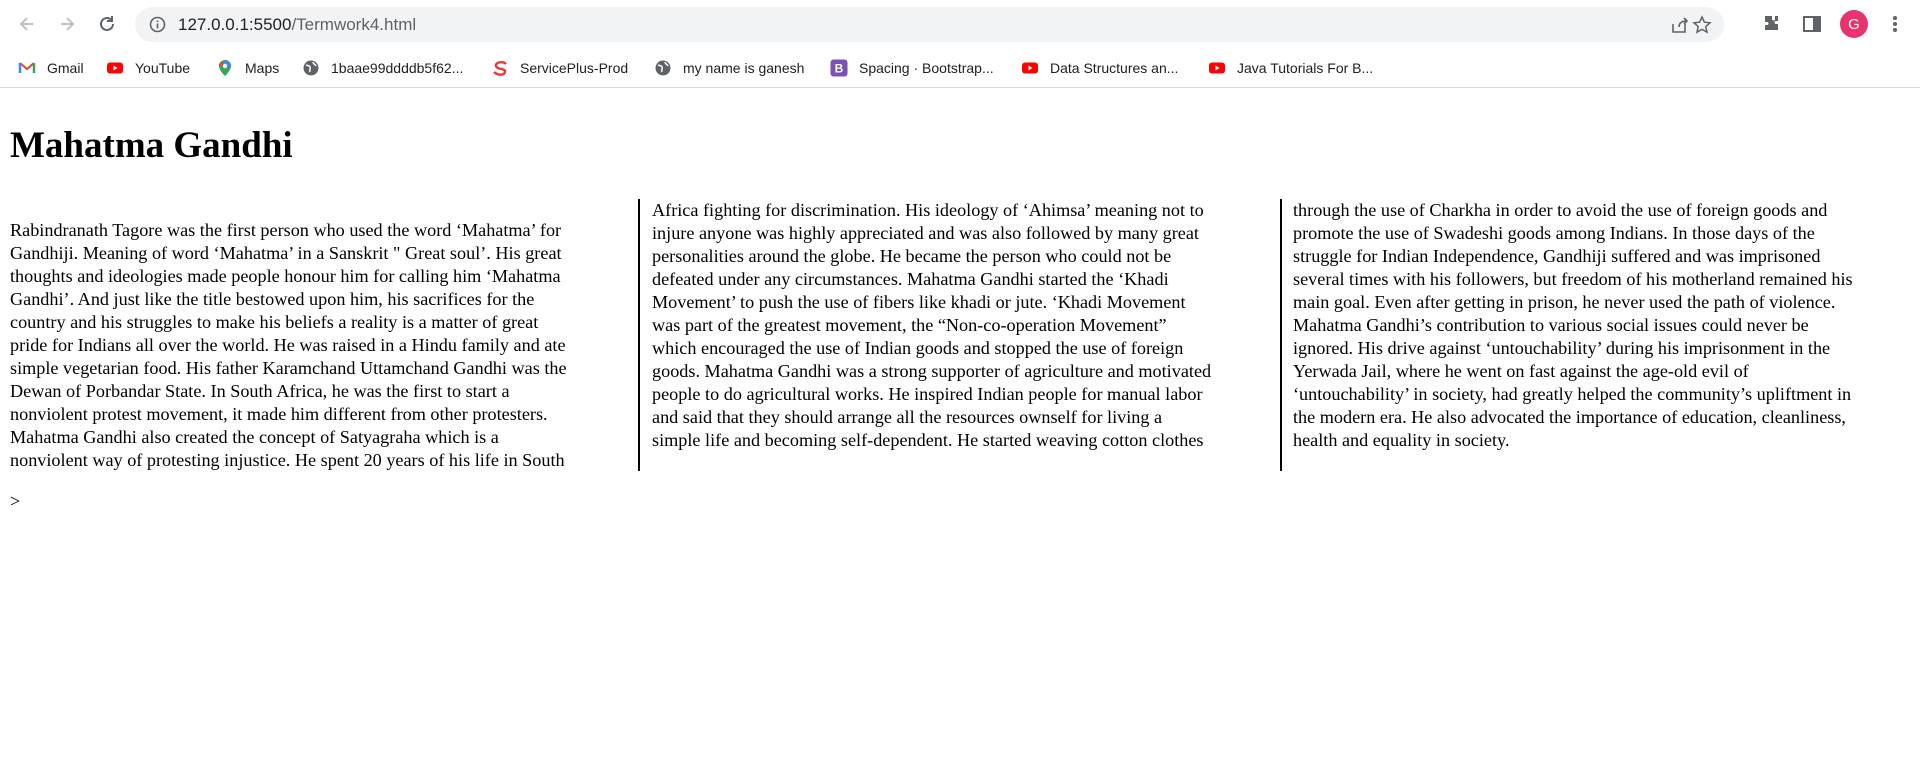 The width and height of the screenshot is (1920, 763). What do you see at coordinates (163, 68) in the screenshot?
I see `bookmark-label: YouTube` at bounding box center [163, 68].